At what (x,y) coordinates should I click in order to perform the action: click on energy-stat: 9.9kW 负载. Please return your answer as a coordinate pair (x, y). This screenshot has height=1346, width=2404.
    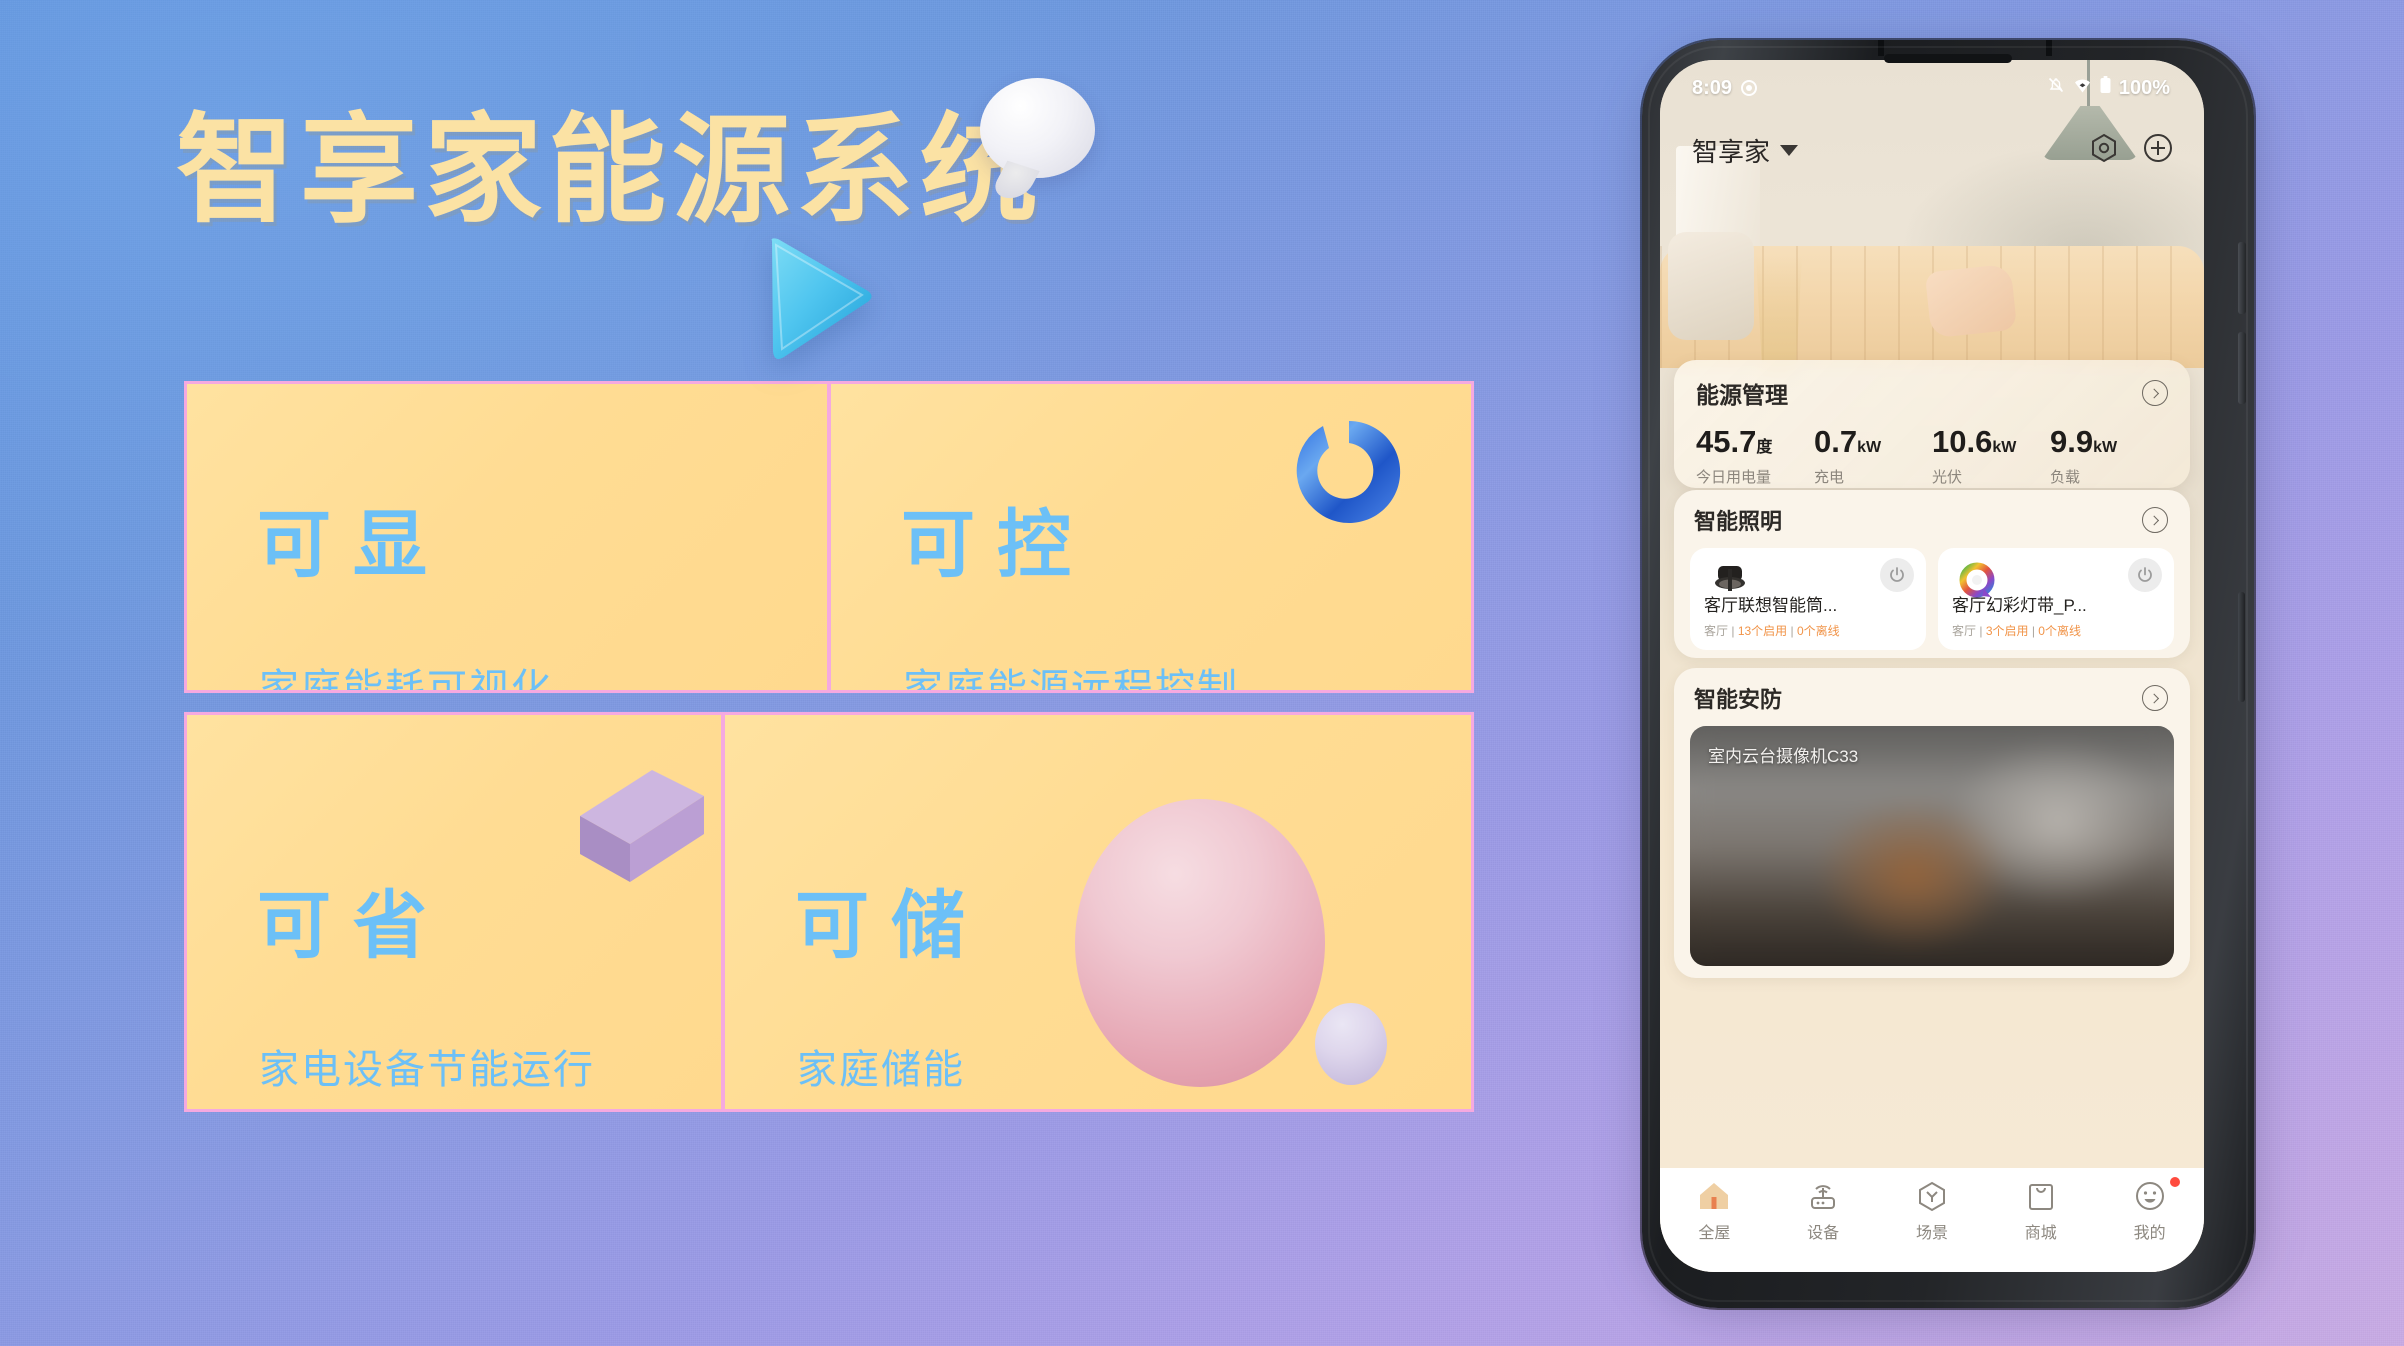
    Looking at the image, I should click on (2109, 456).